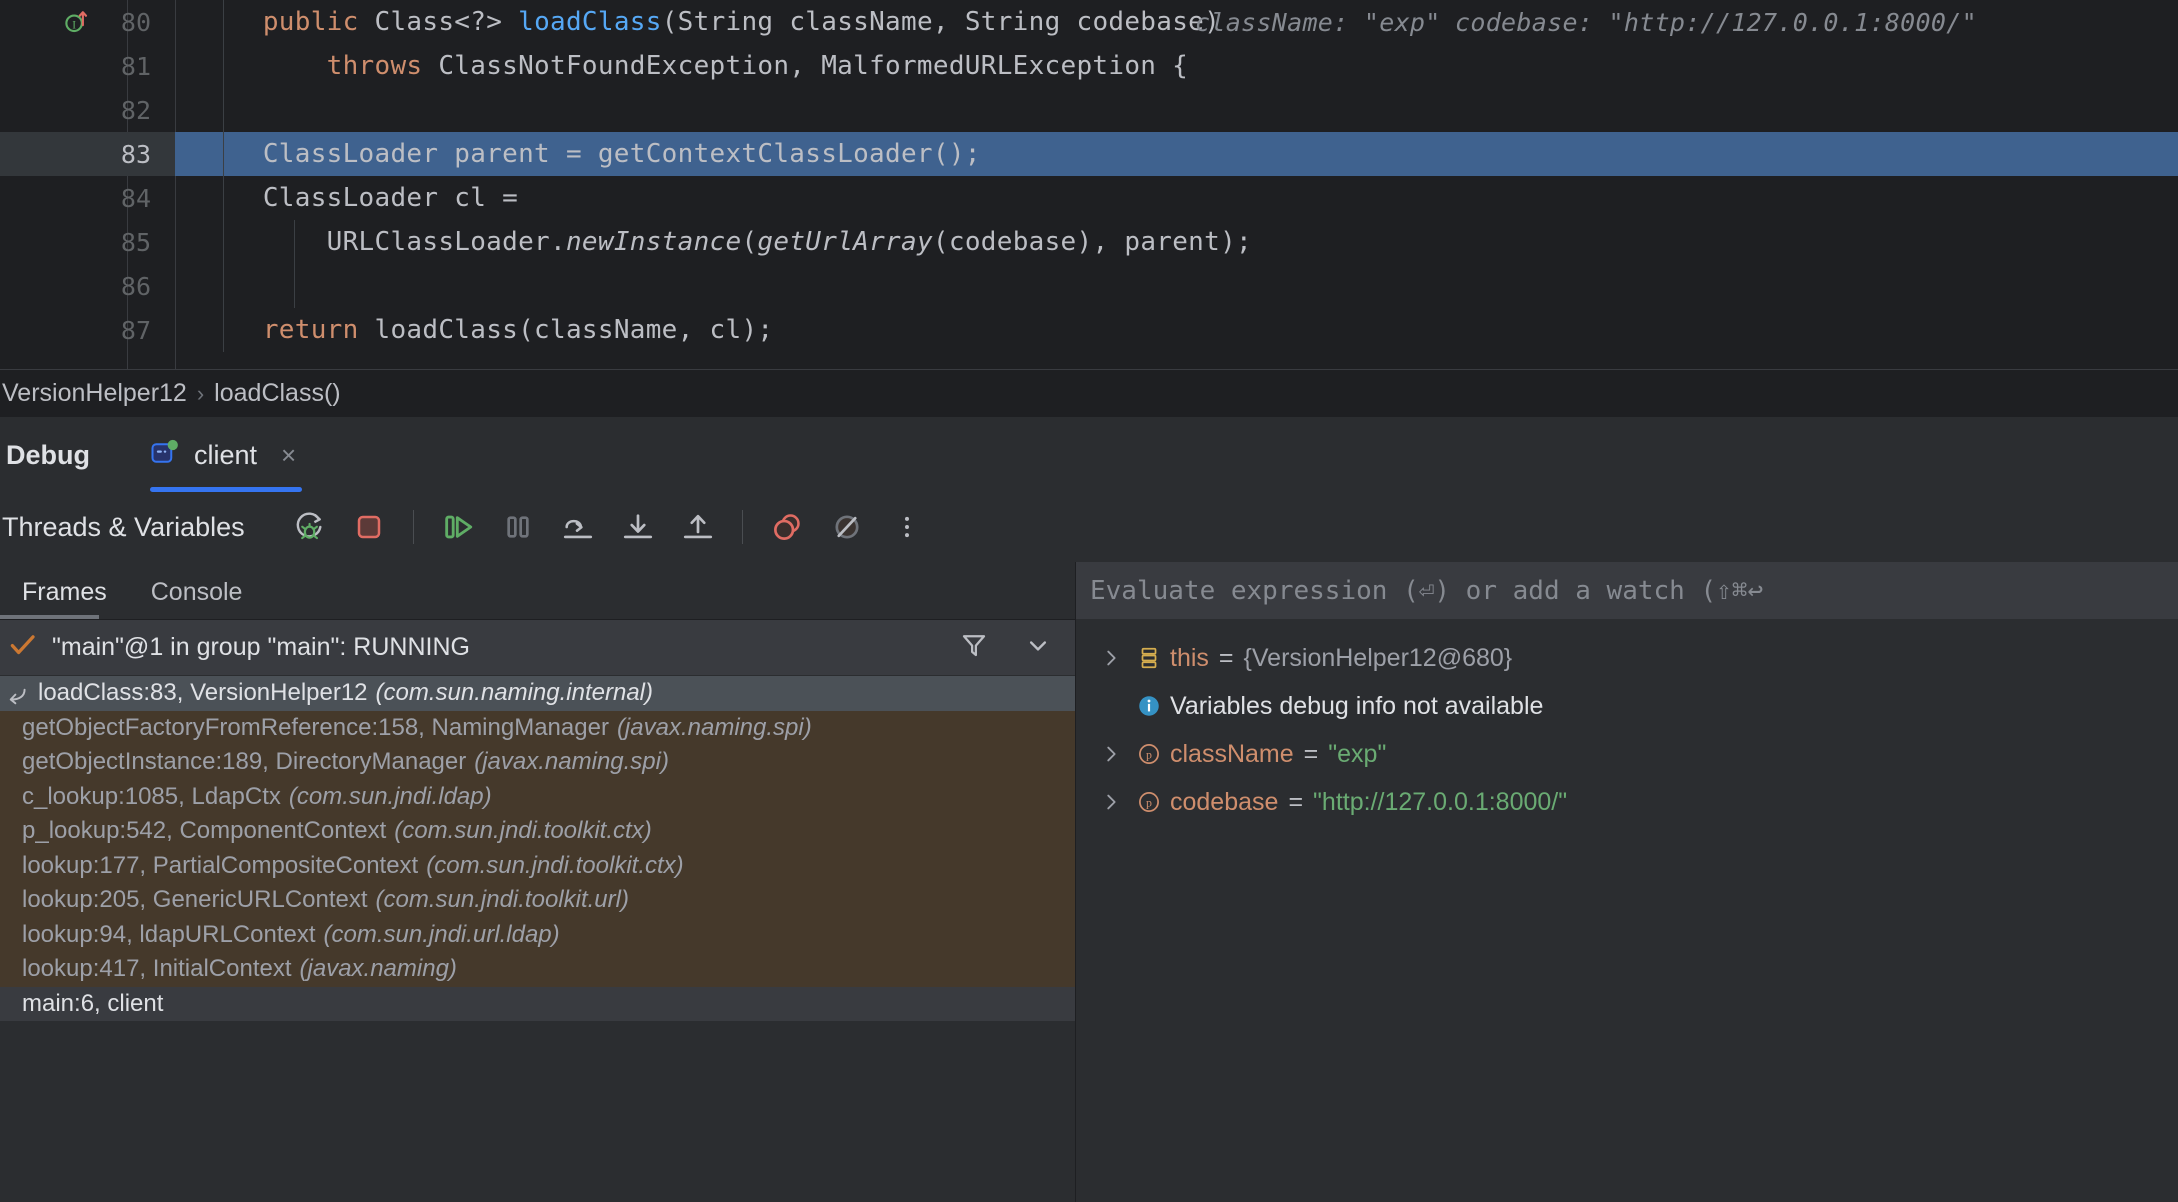 The height and width of the screenshot is (1202, 2178). I want to click on stop-button, so click(369, 527).